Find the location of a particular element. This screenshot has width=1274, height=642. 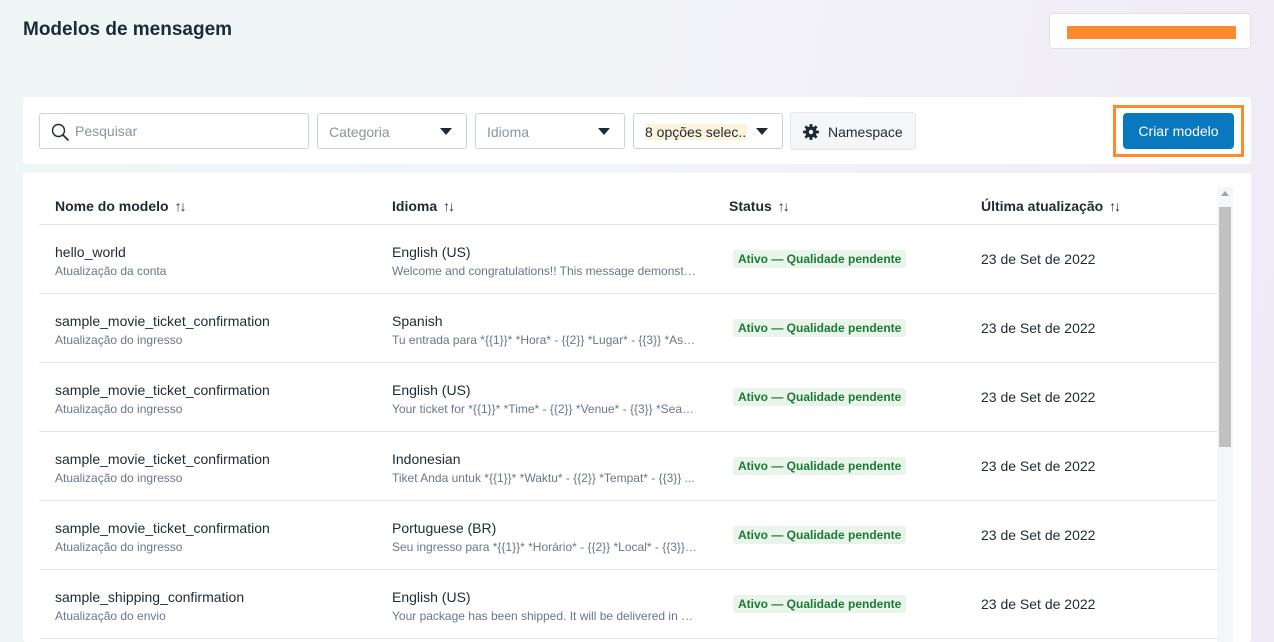

template-name: hello_world is located at coordinates (90, 252).